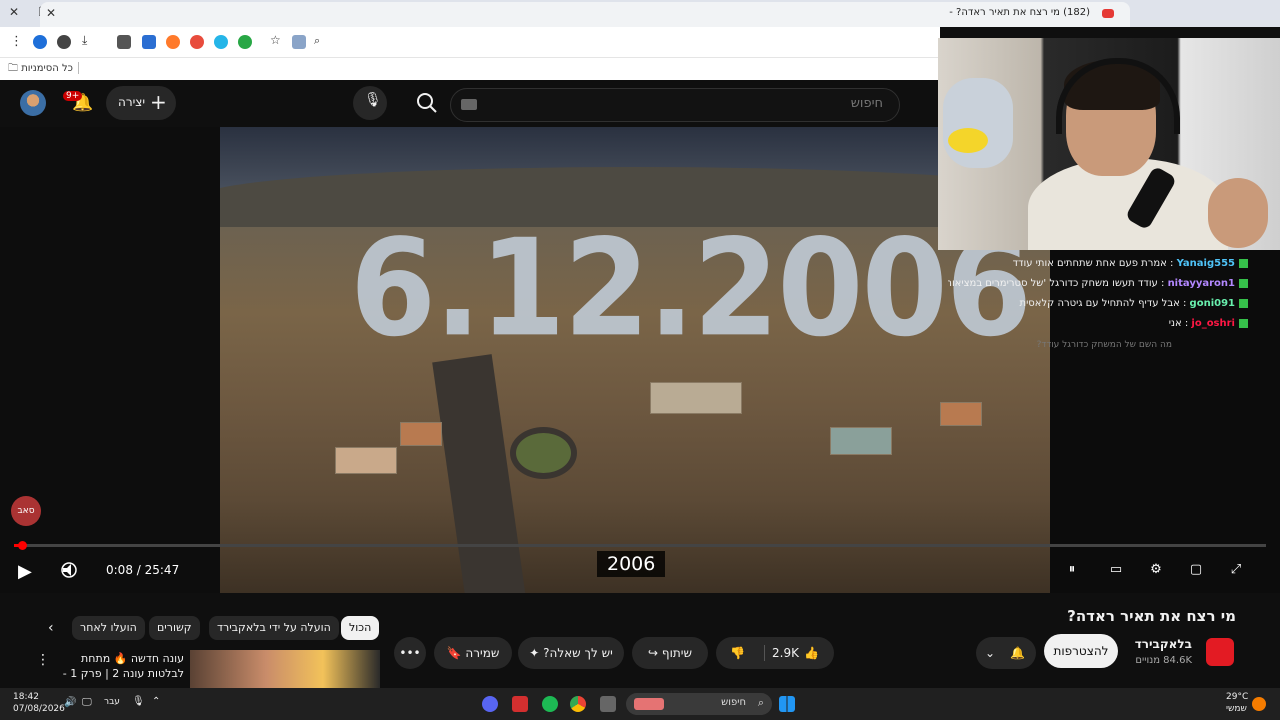  I want to click on weather-sun-icon, so click(1259, 704).